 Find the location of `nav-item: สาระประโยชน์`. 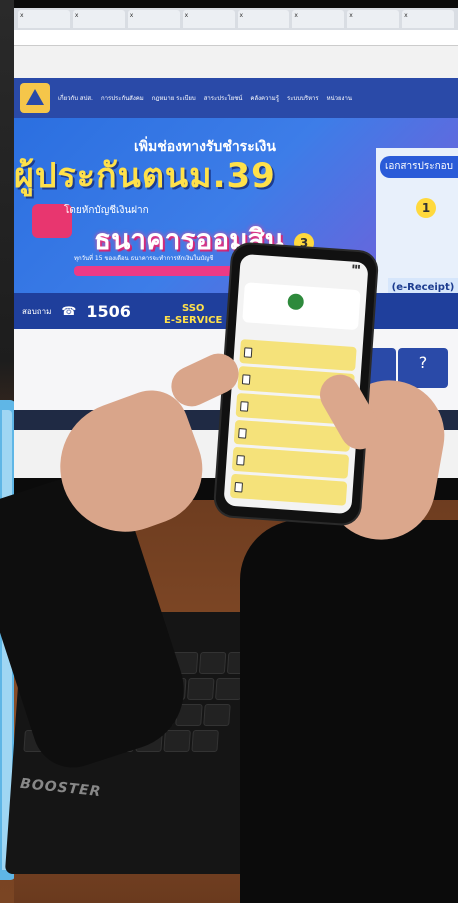

nav-item: สาระประโยชน์ is located at coordinates (223, 98).